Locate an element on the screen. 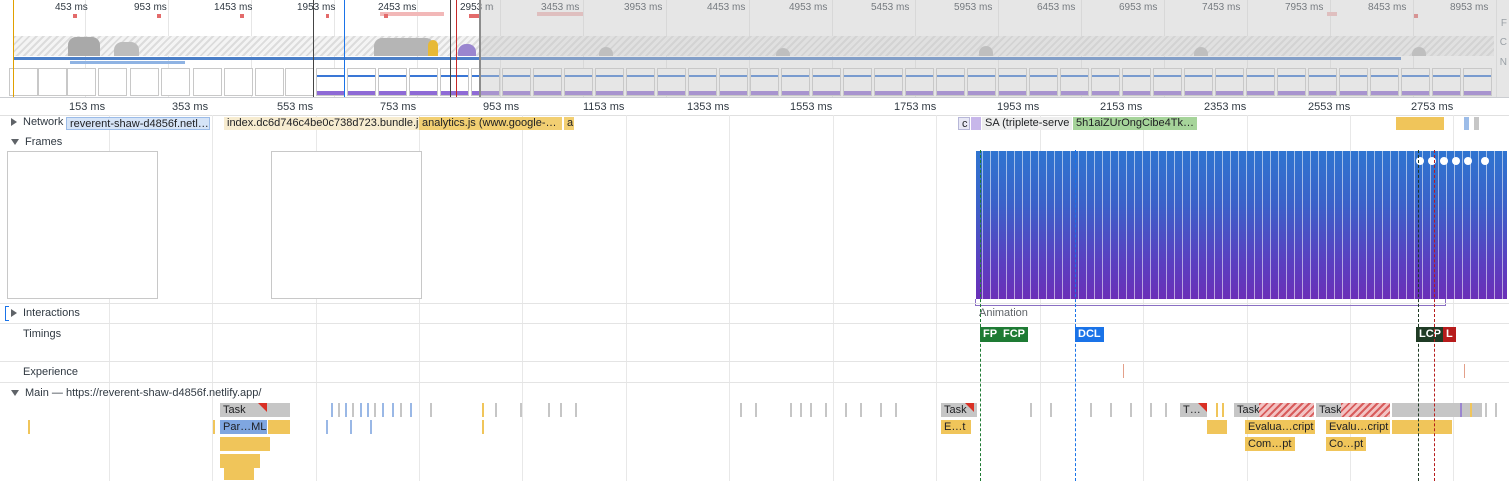 The width and height of the screenshot is (1509, 481). compile-script-block: Com…pt is located at coordinates (1270, 444).